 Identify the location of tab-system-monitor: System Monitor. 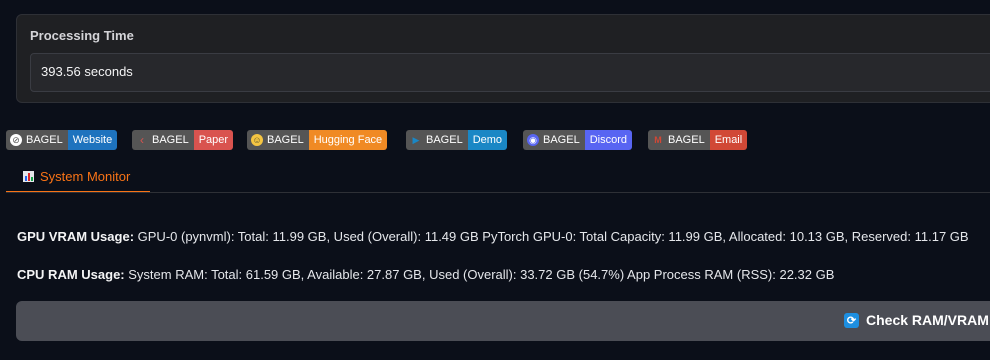
(78, 177).